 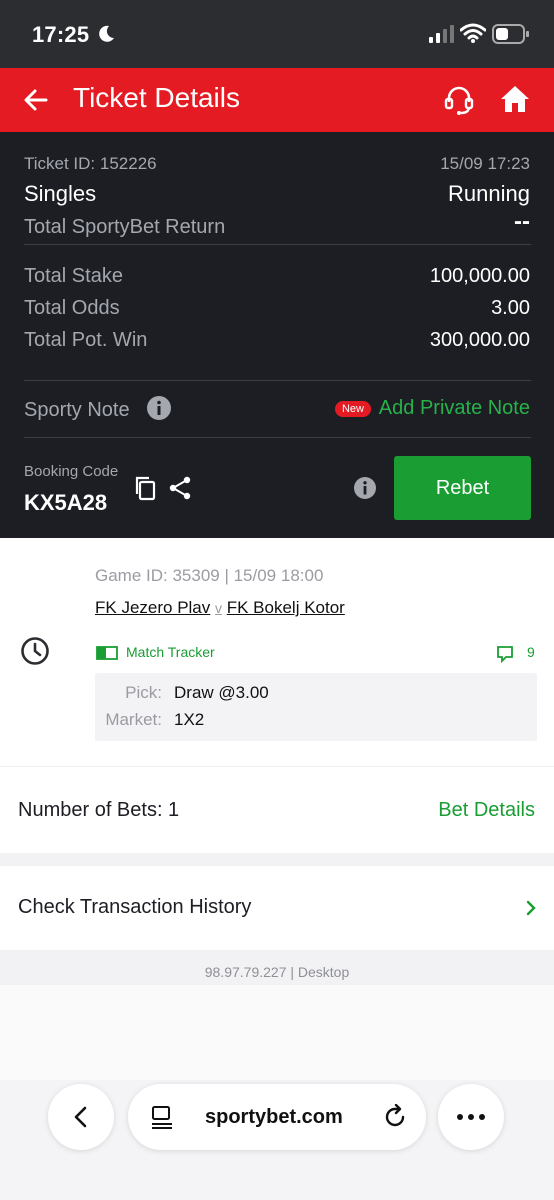 I want to click on ticket-datetime: 15/09 17:23, so click(x=485, y=163).